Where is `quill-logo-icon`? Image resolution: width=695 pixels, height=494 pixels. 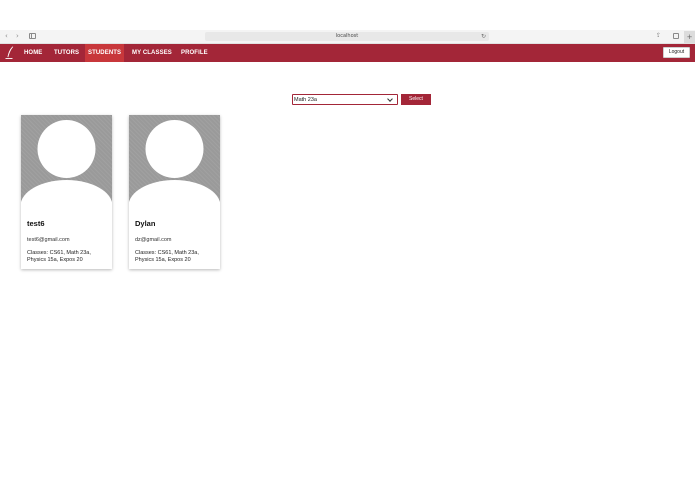 quill-logo-icon is located at coordinates (9, 53).